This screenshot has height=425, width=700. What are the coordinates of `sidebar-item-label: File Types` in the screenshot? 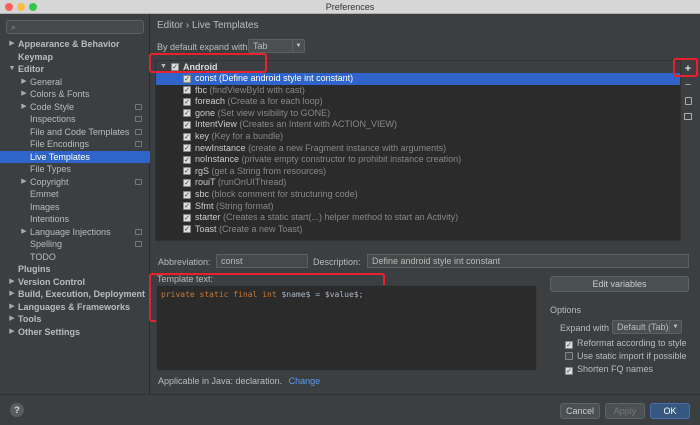 It's located at (50, 169).